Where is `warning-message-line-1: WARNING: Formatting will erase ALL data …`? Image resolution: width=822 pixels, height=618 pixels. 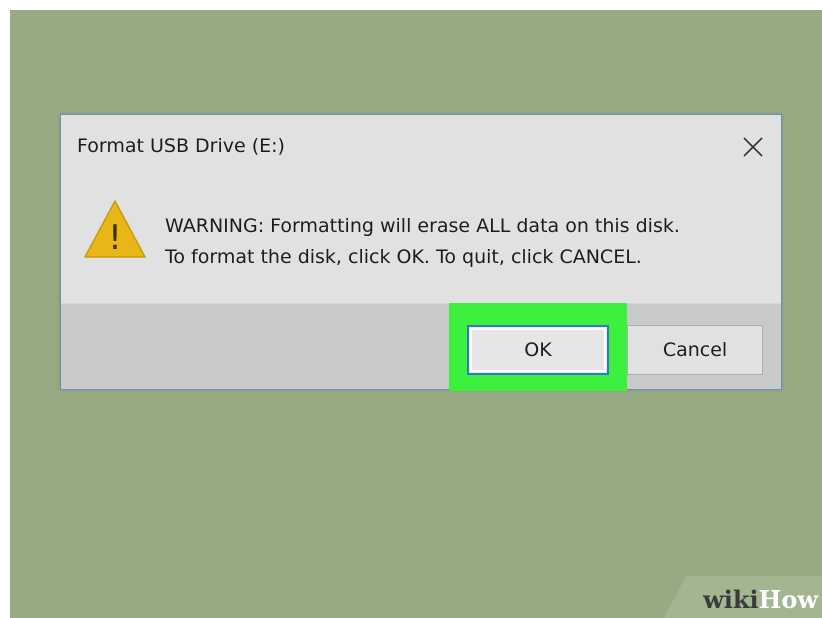 warning-message-line-1: WARNING: Formatting will erase ALL data … is located at coordinates (422, 226).